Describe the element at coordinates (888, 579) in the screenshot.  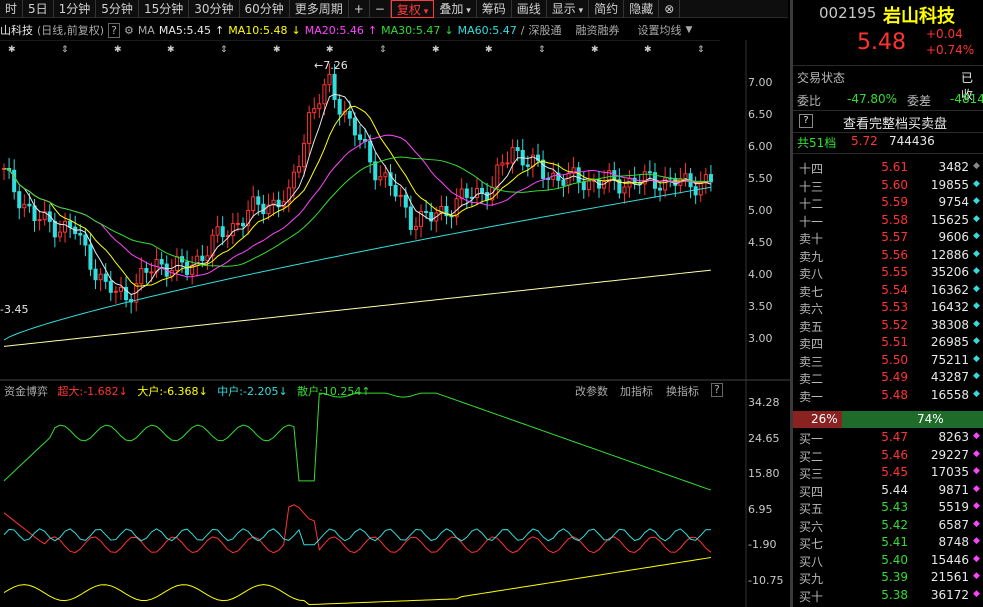
I see `buy-level-row: 买九 5.39 21561 ◆` at that location.